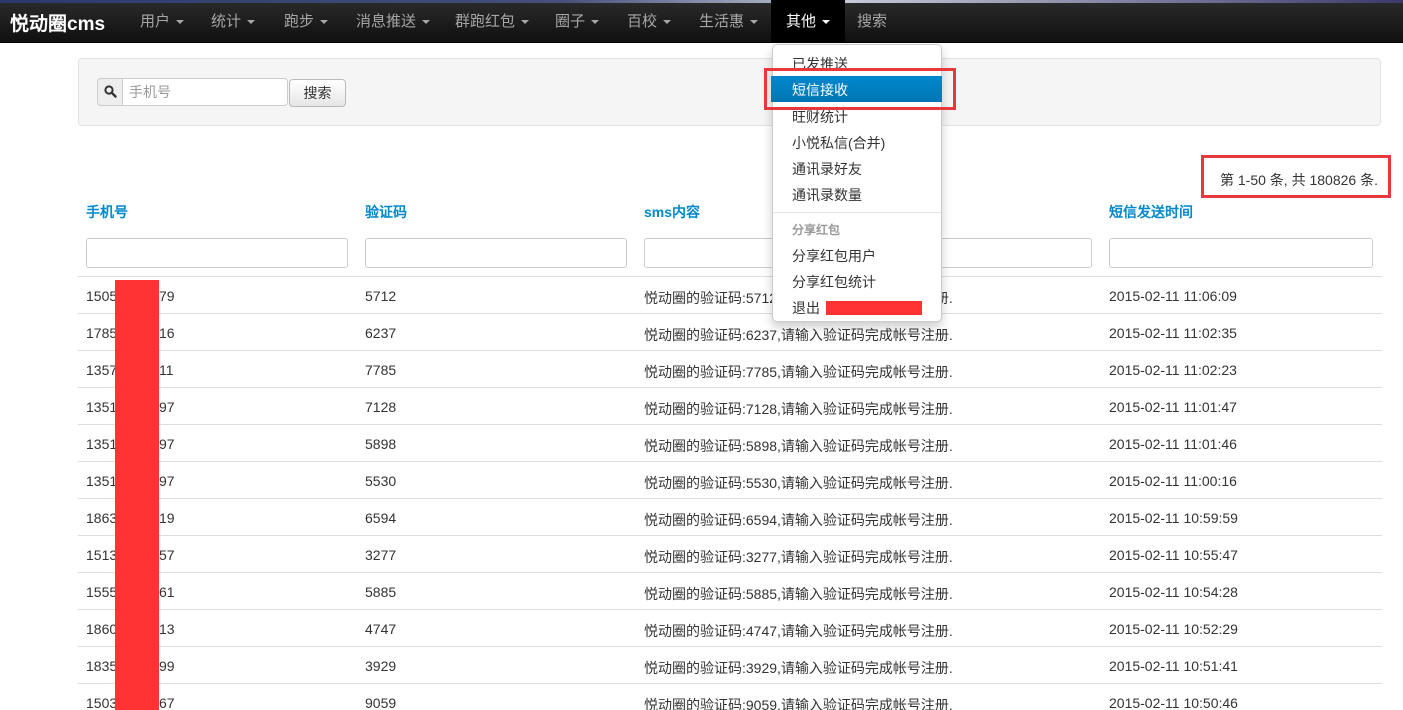 The width and height of the screenshot is (1403, 710). I want to click on filter-phone-input, so click(217, 253).